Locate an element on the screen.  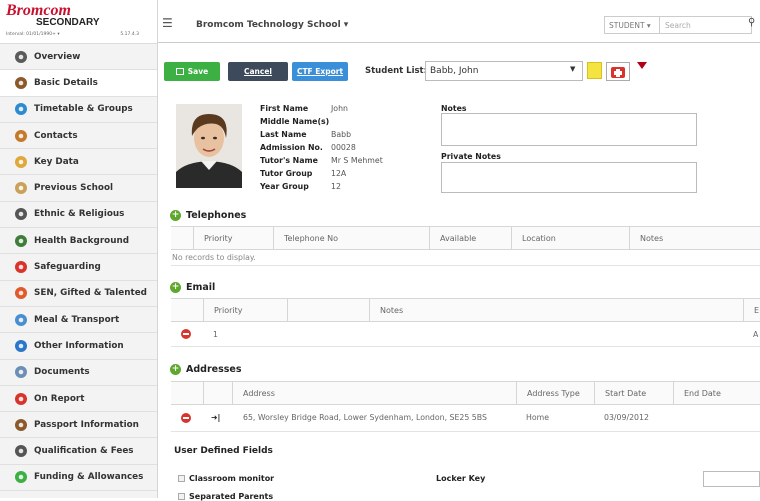
student-list-select: Babb, John is located at coordinates (504, 71).